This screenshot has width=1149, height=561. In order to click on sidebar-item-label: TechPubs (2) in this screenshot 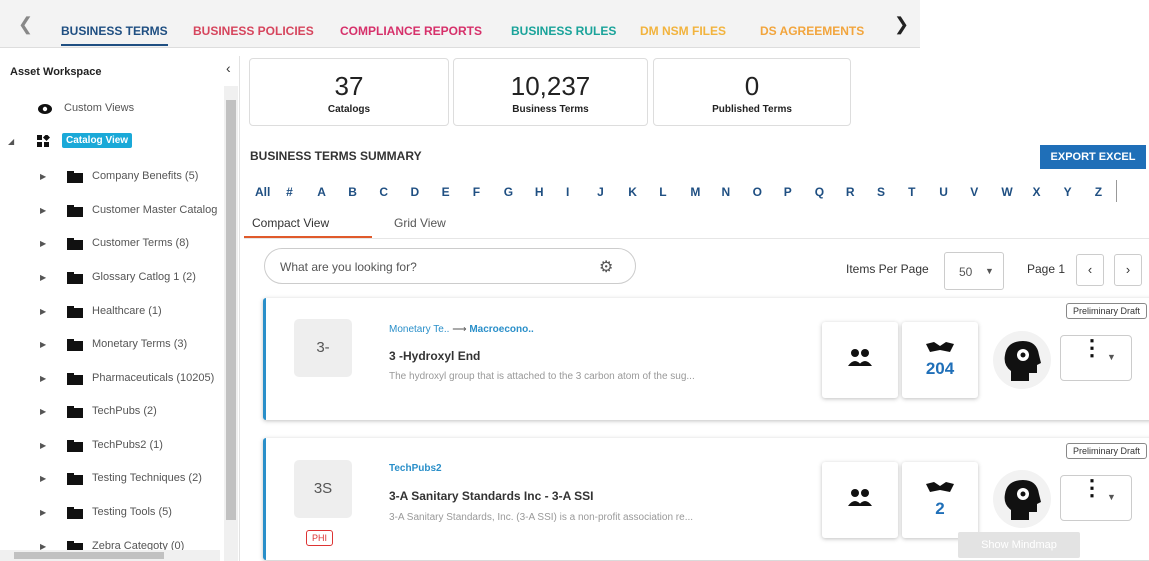, I will do `click(124, 411)`.